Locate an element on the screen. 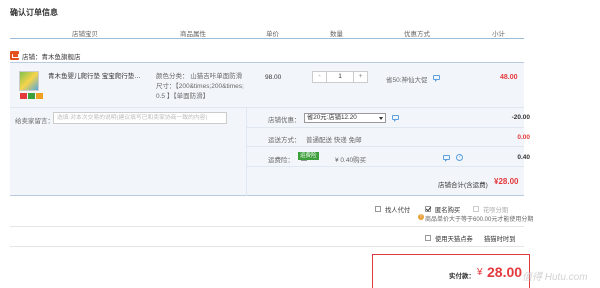 Image resolution: width=600 pixels, height=288 pixels. proxy-pay-label: 找人代付 is located at coordinates (397, 209).